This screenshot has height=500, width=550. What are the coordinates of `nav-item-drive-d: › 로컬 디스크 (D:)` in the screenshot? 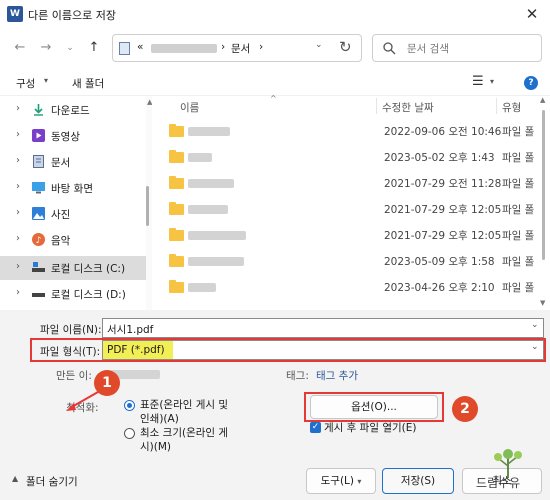 It's located at (73, 294).